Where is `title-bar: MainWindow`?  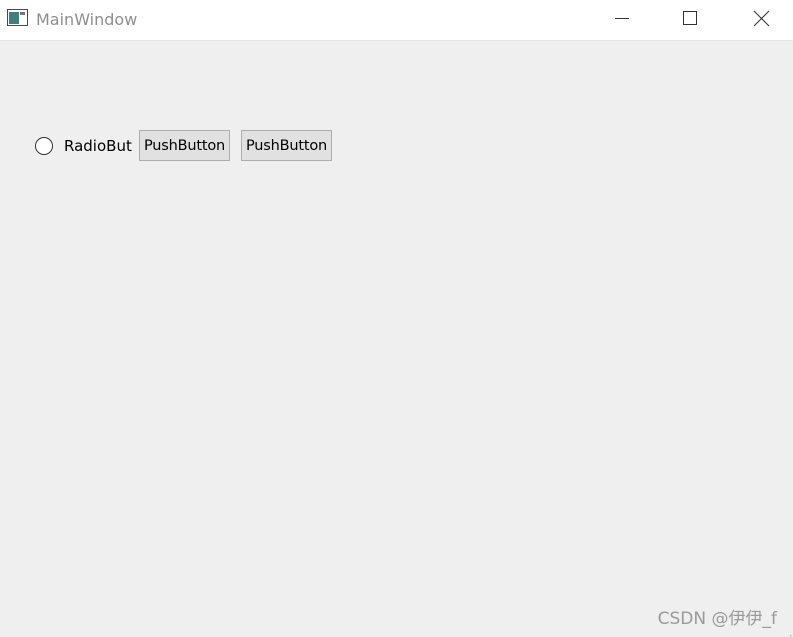
title-bar: MainWindow is located at coordinates (396, 20).